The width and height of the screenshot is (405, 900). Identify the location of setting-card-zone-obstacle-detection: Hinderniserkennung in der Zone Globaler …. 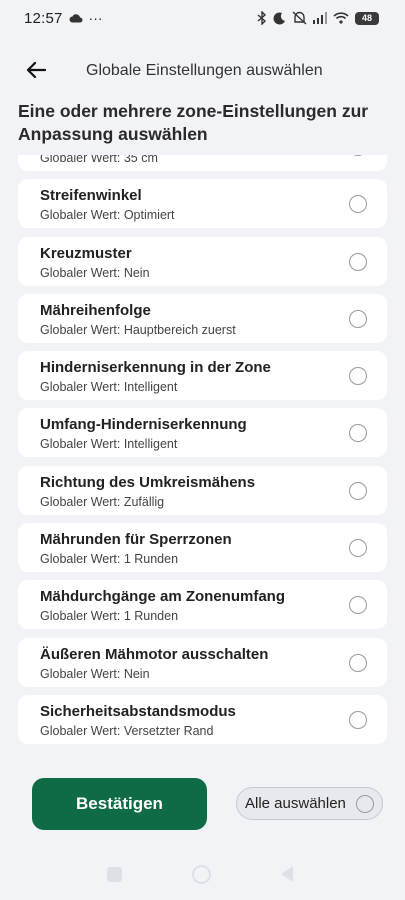
(202, 376).